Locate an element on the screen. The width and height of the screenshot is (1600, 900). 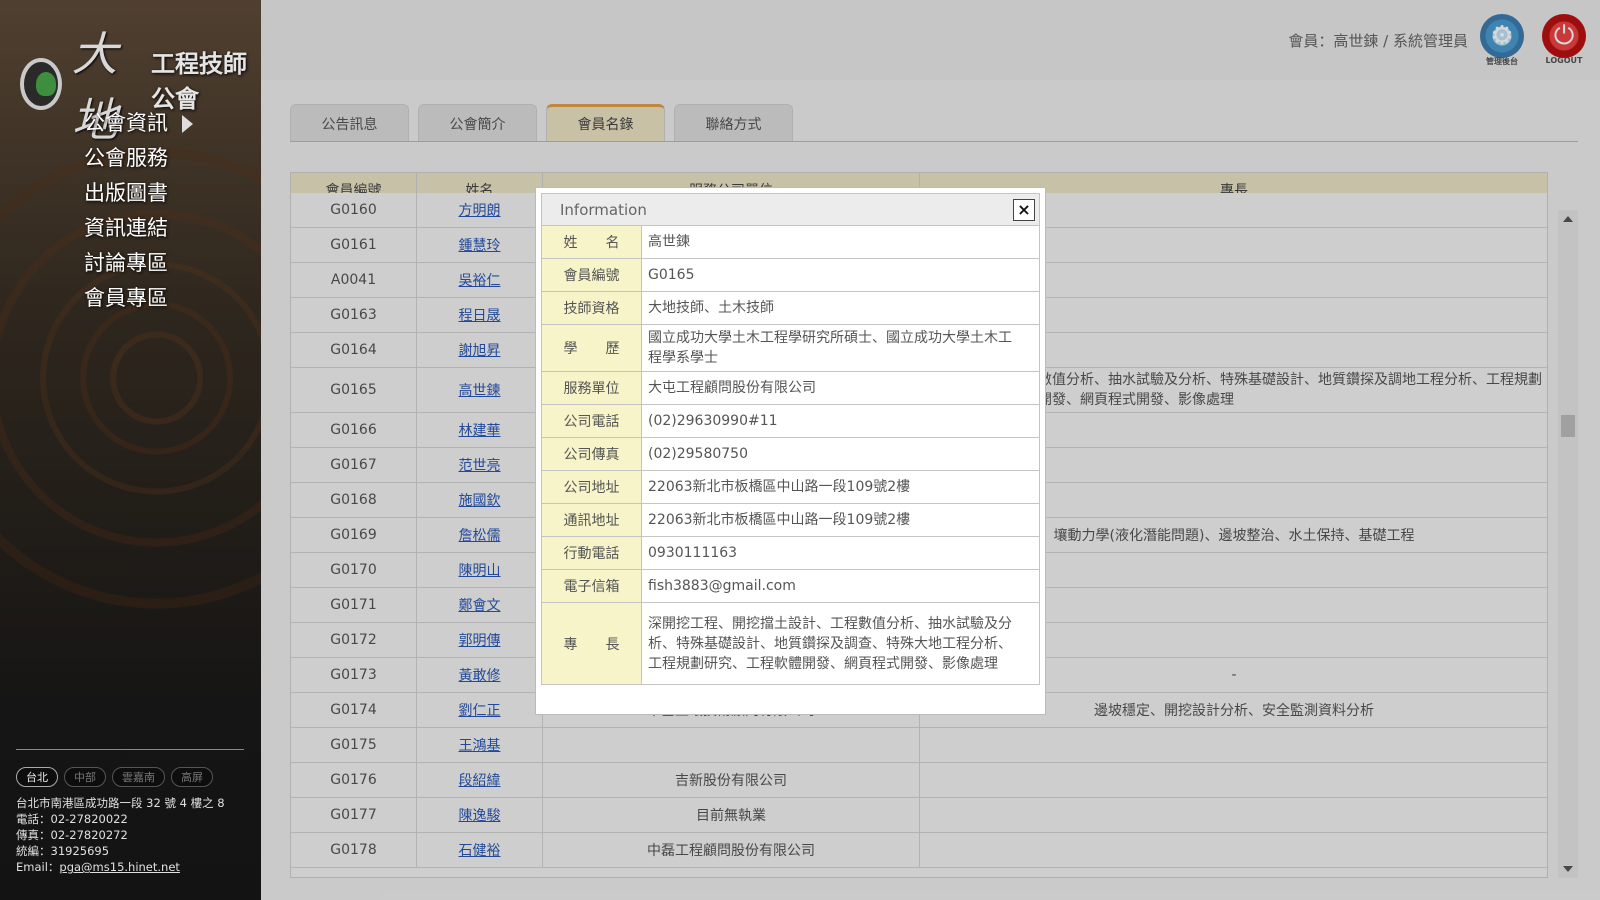
dialog-titlebar: Information × is located at coordinates (790, 209).